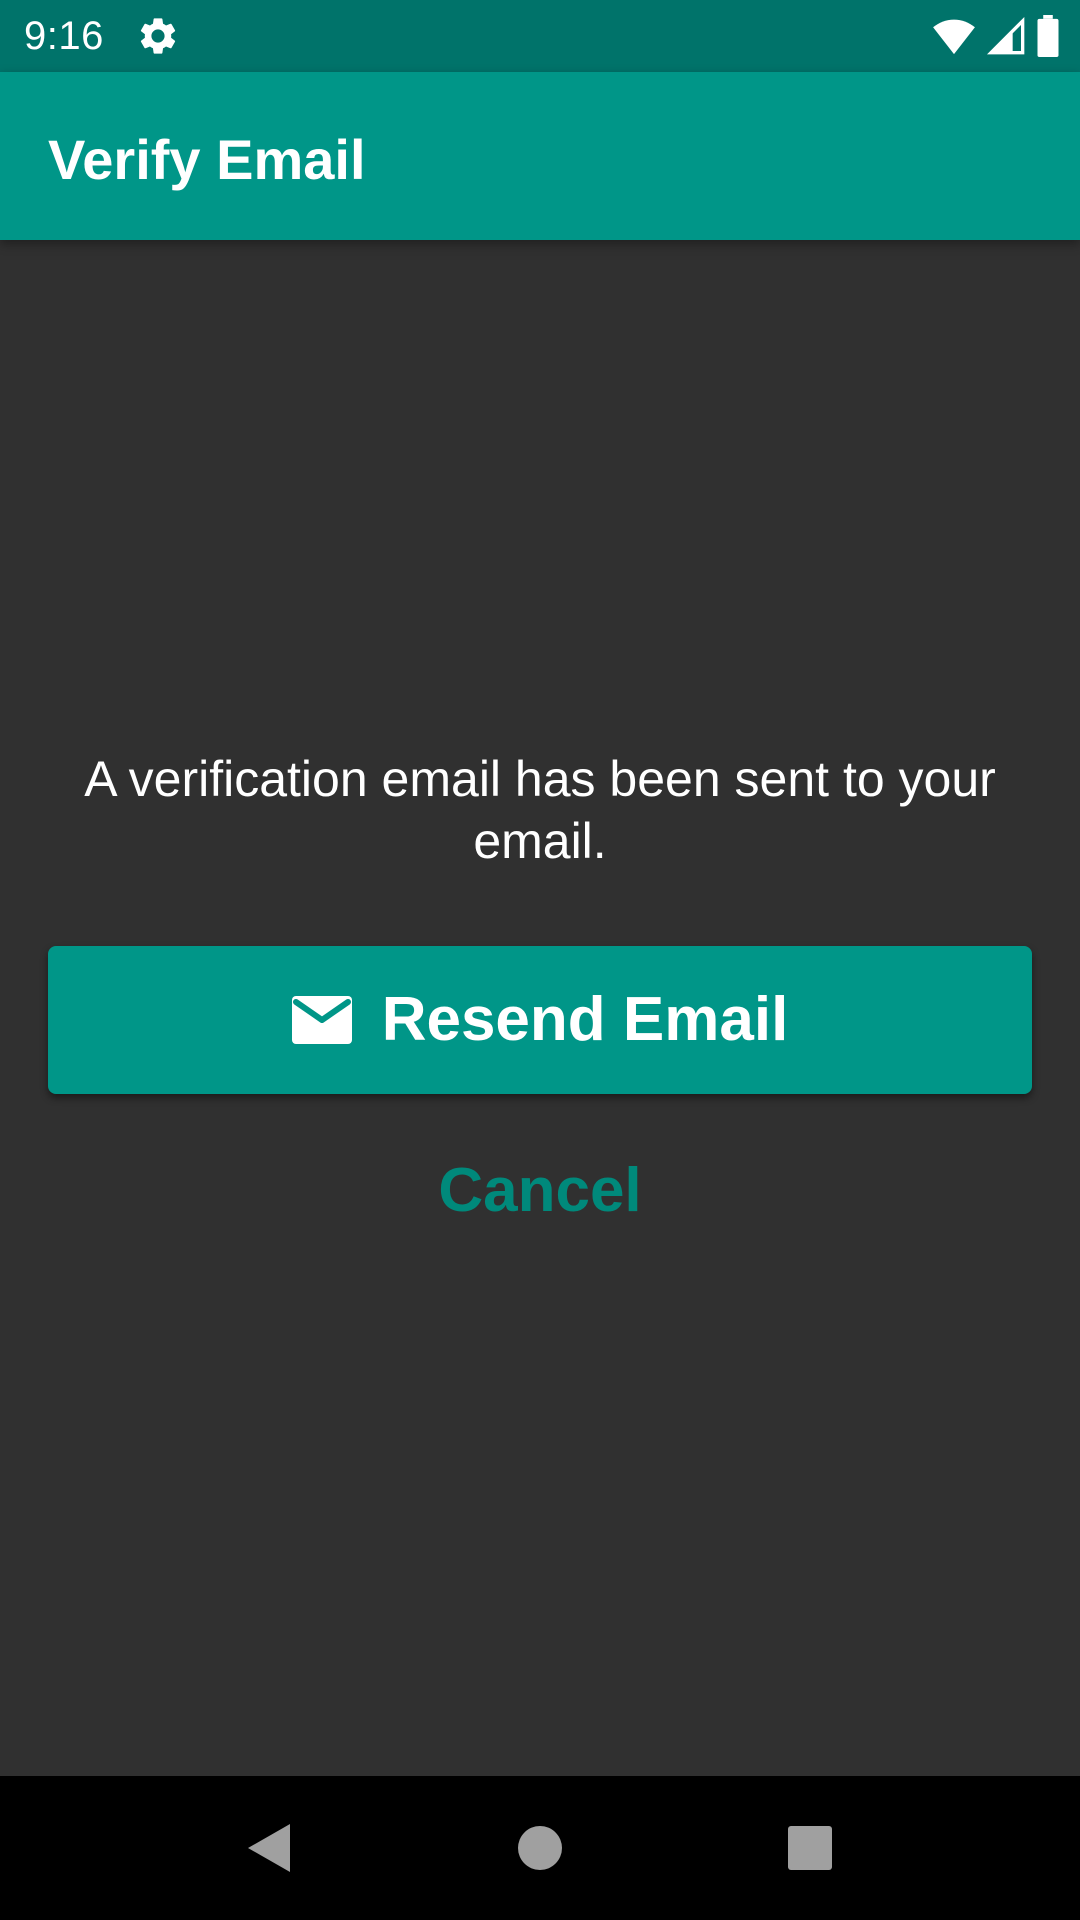 This screenshot has width=1080, height=1920. I want to click on back-triangle-icon, so click(269, 1848).